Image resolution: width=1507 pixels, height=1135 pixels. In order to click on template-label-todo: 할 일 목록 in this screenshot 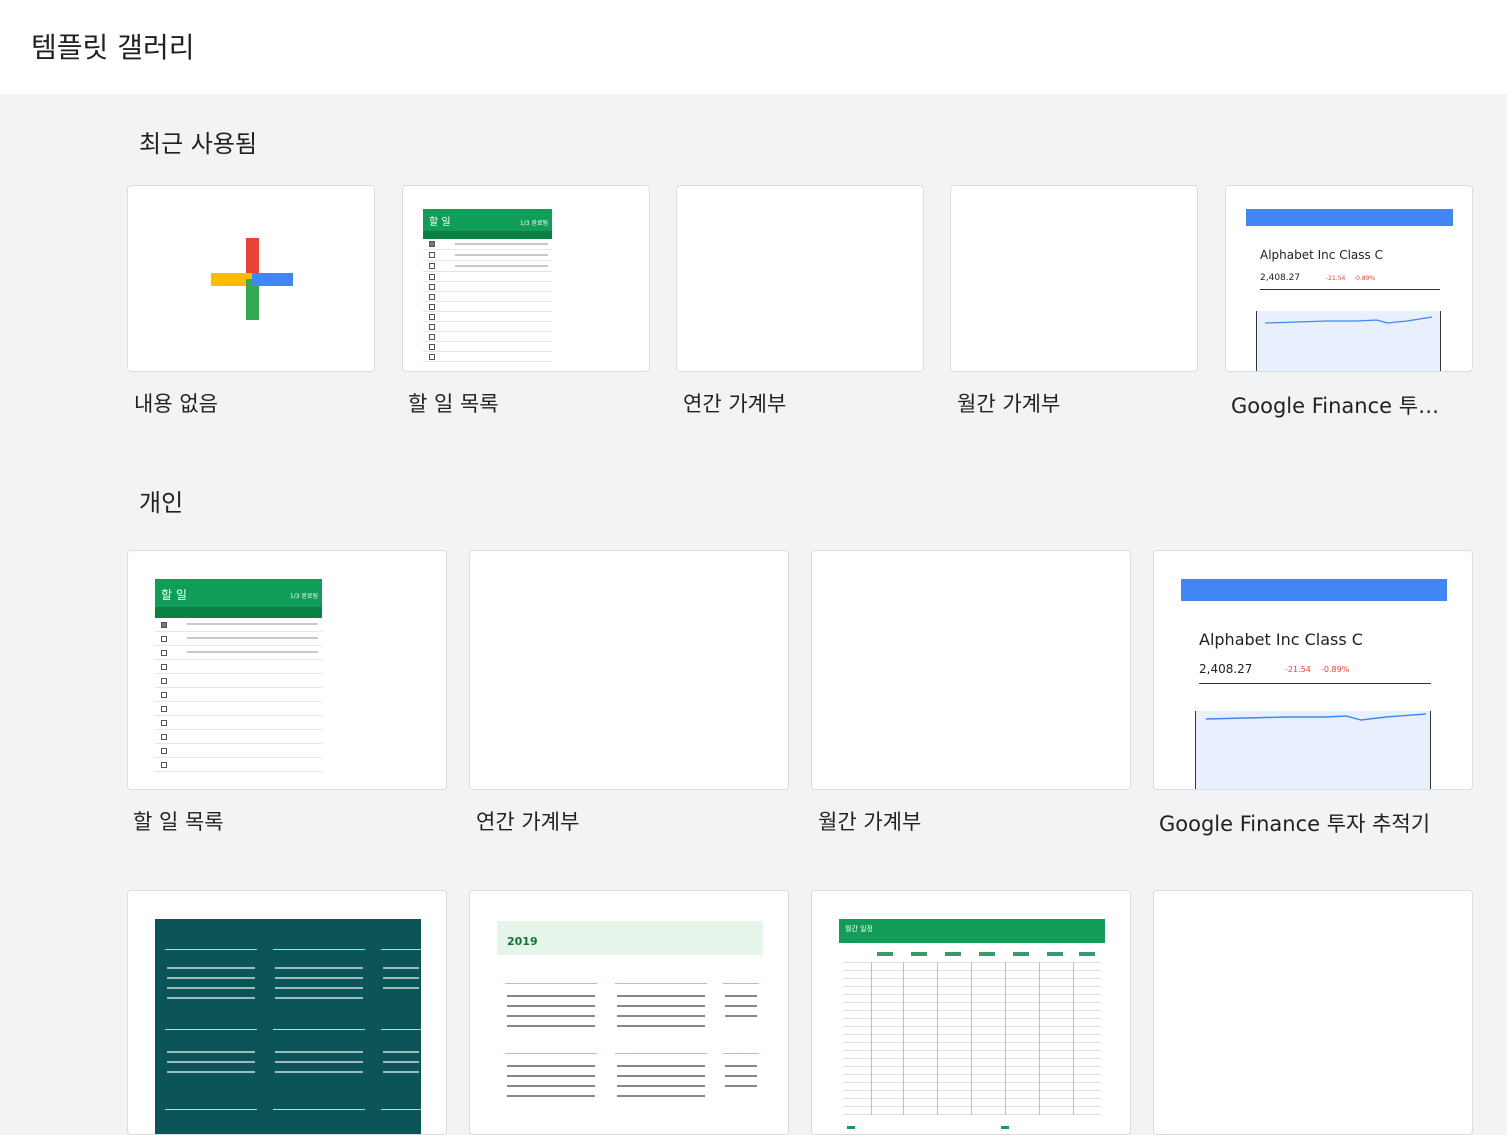, I will do `click(528, 403)`.